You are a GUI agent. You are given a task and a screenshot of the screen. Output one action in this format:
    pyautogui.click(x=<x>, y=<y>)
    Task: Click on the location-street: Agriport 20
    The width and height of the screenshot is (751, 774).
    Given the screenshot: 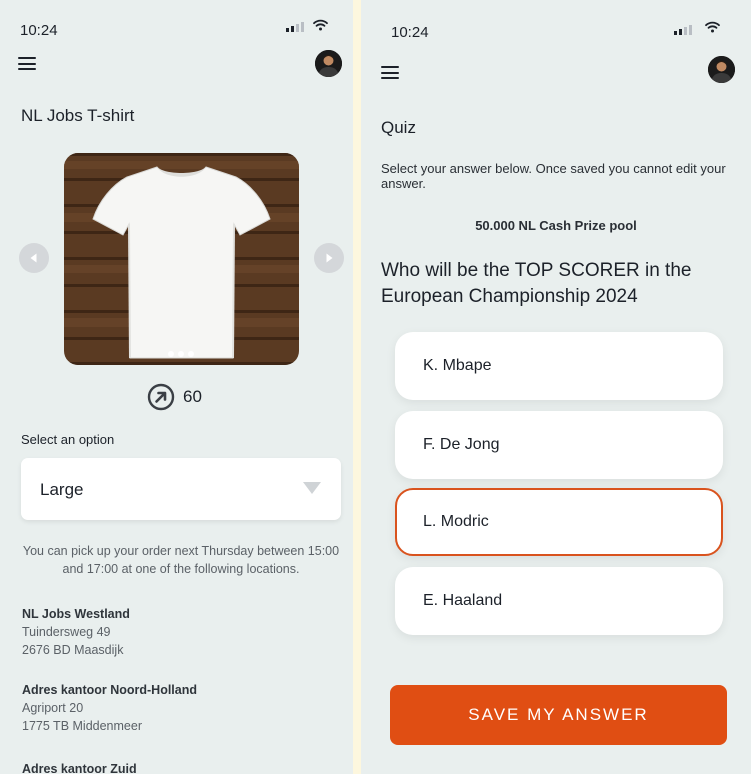 What is the action you would take?
    pyautogui.click(x=53, y=708)
    